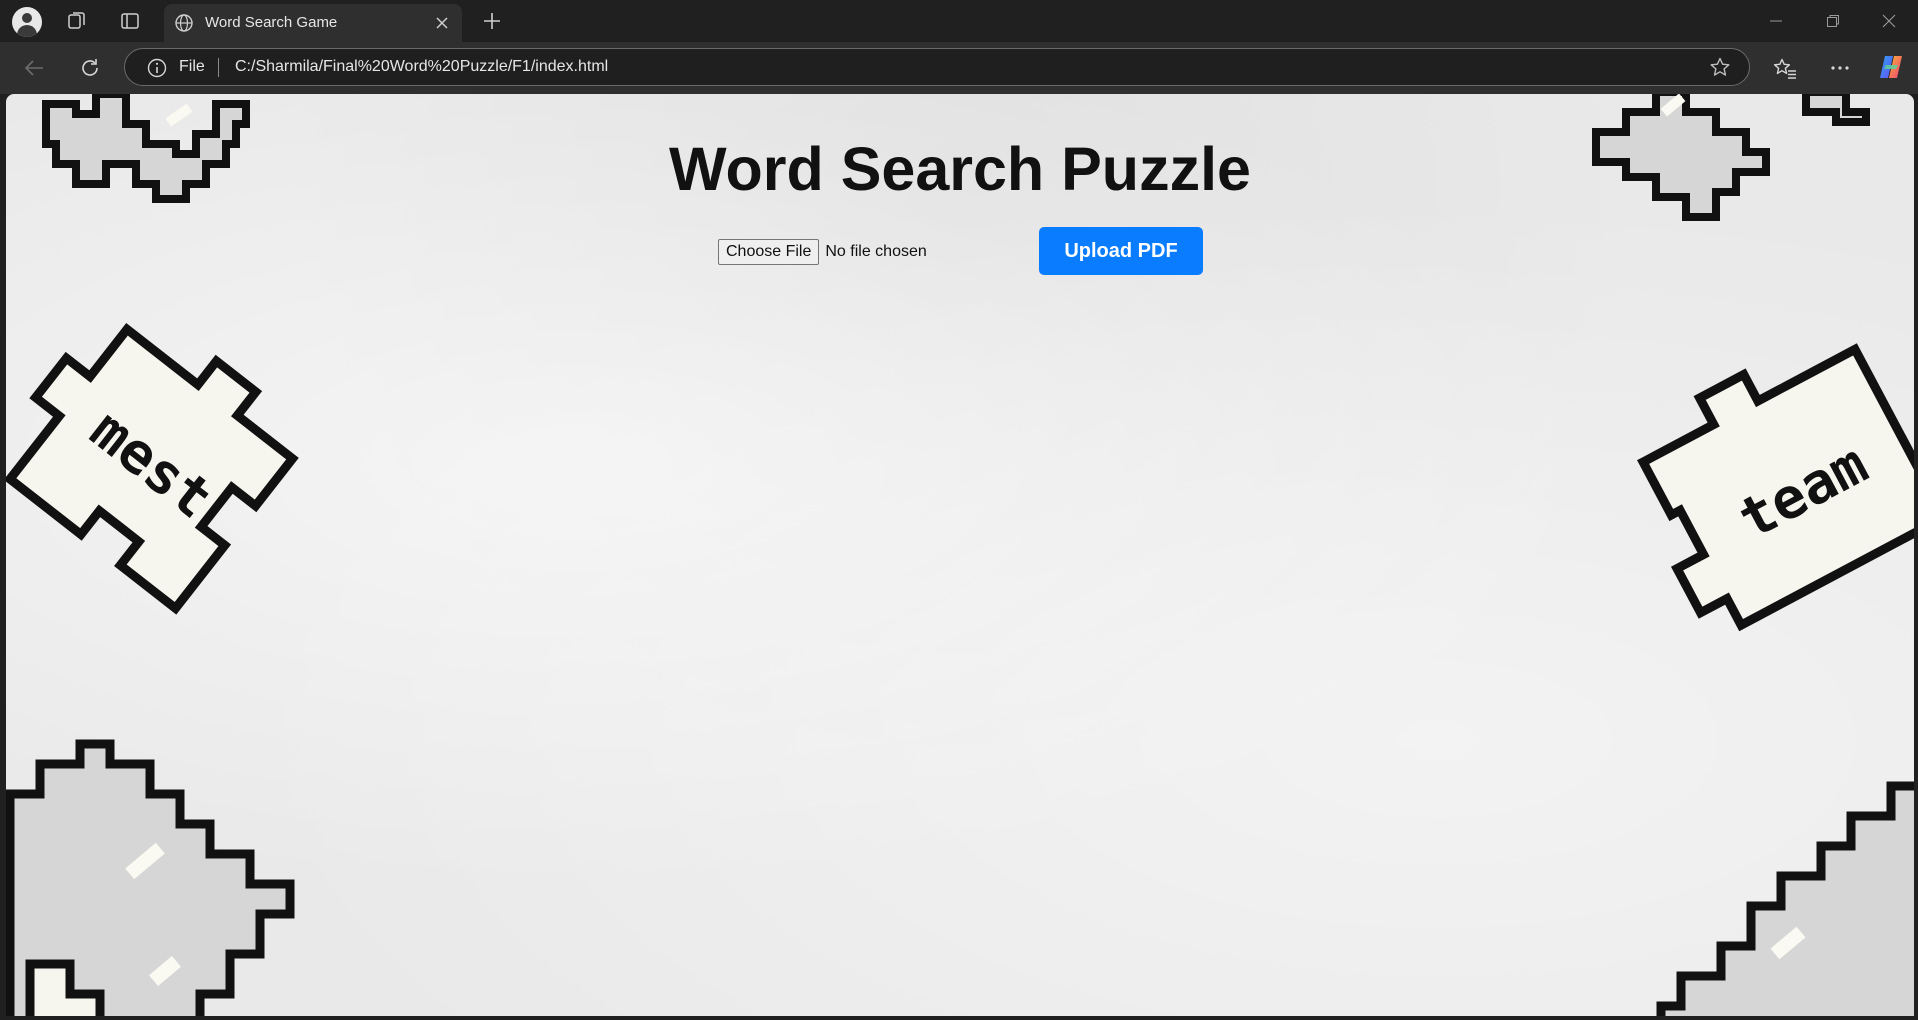 Image resolution: width=1918 pixels, height=1020 pixels. Describe the element at coordinates (184, 25) in the screenshot. I see `globe-icon` at that location.